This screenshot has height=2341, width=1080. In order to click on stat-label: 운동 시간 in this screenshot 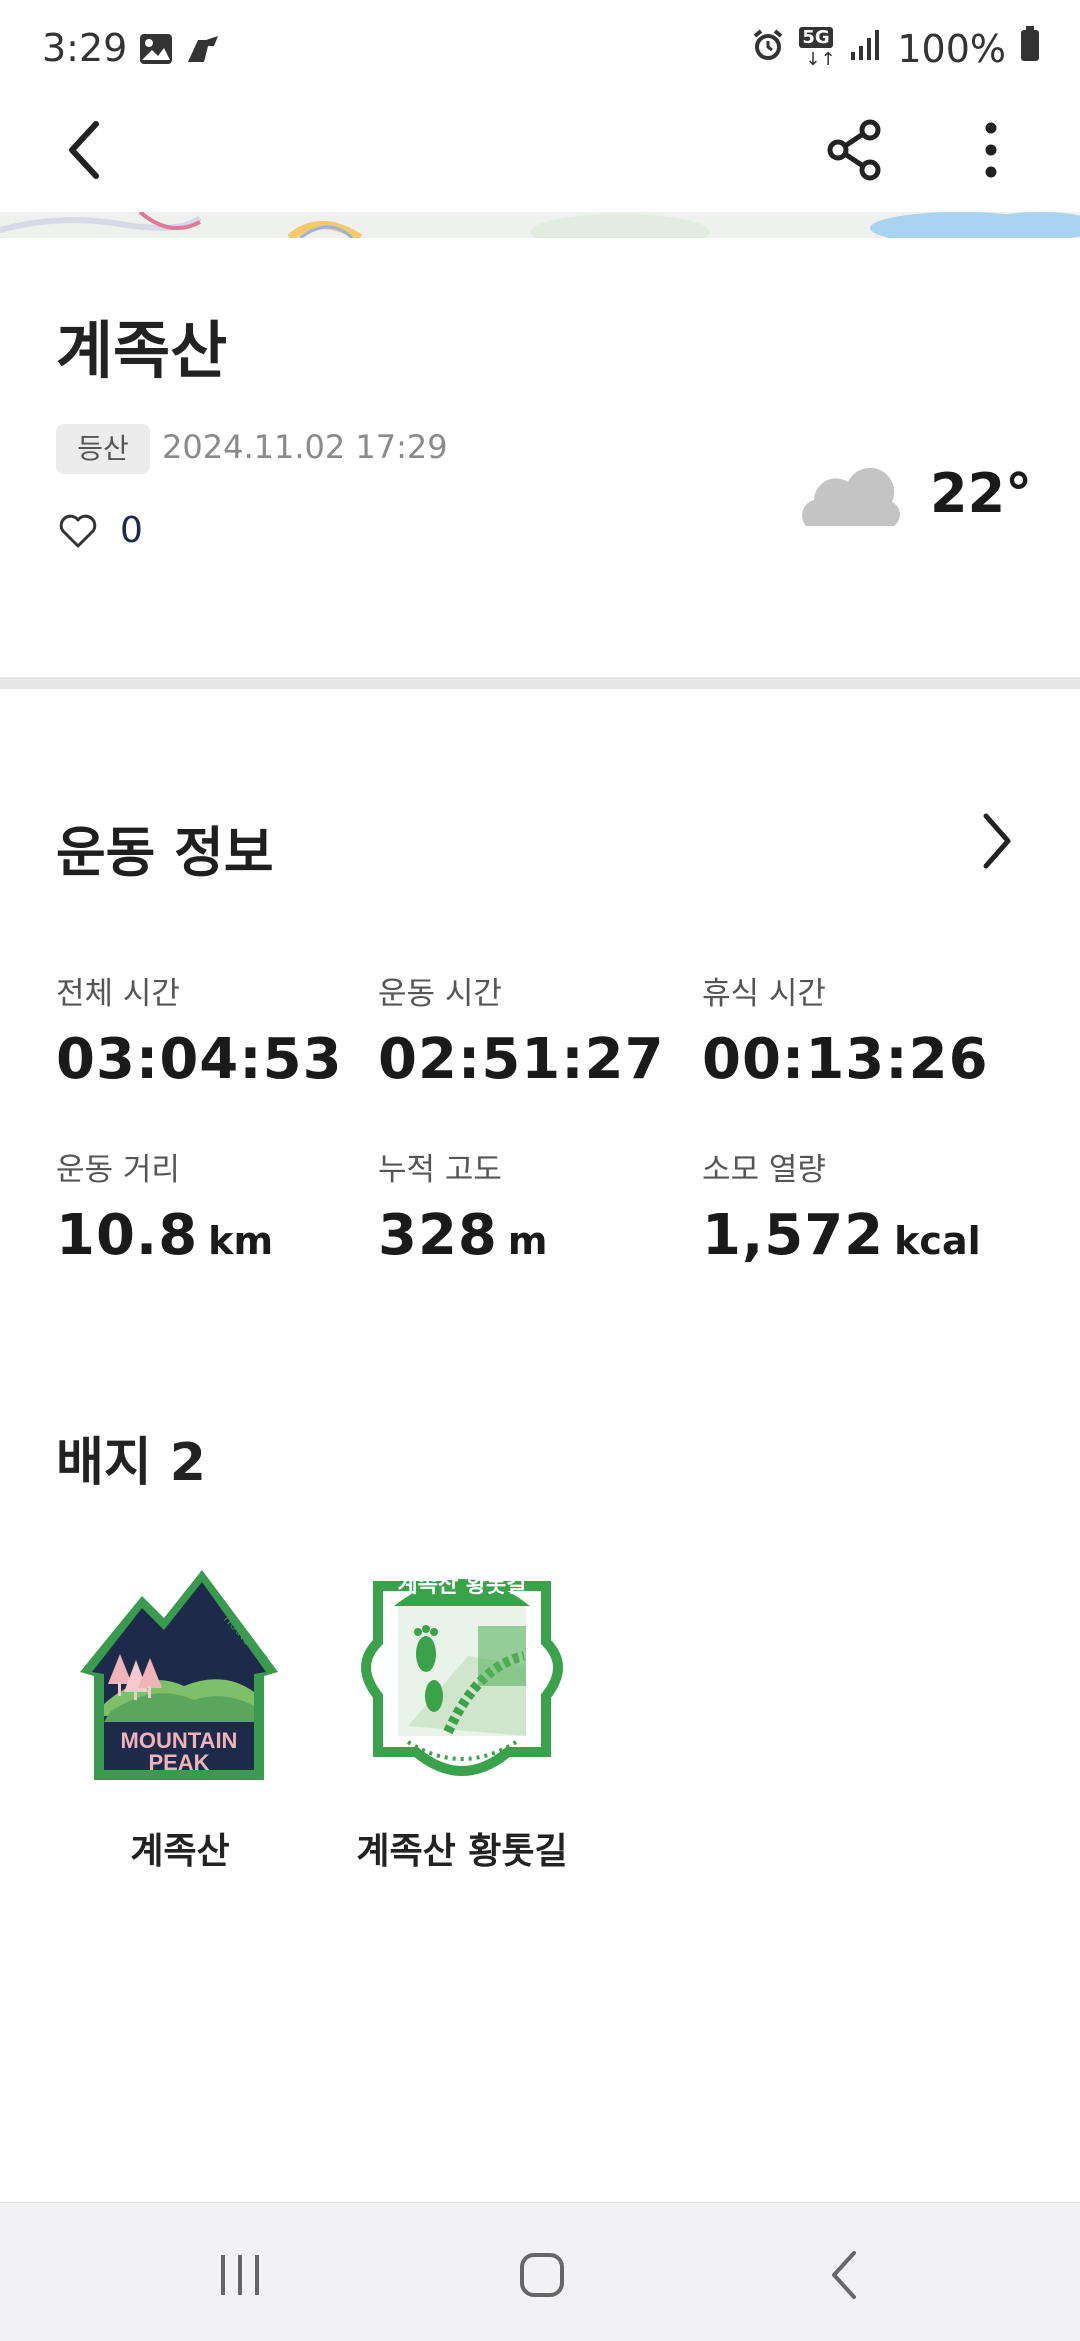, I will do `click(440, 994)`.